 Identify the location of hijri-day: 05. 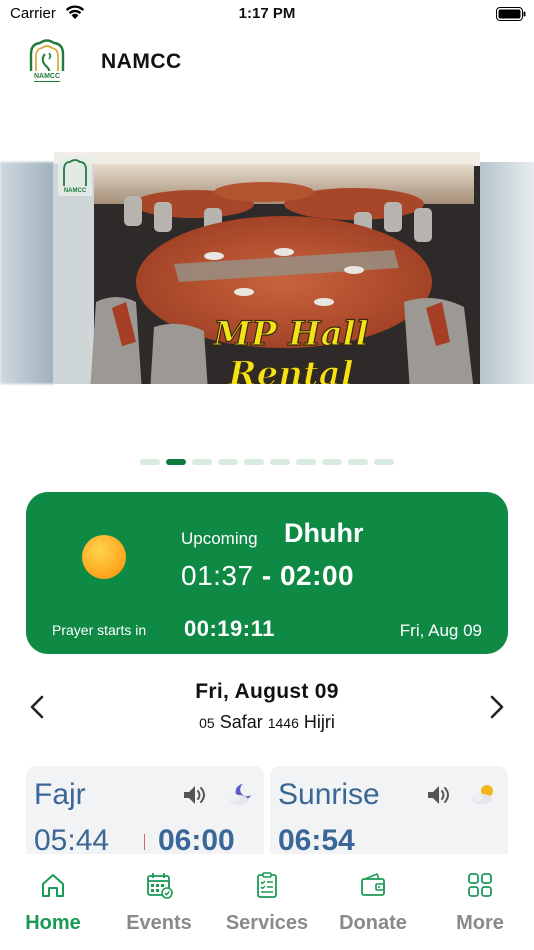
(207, 723).